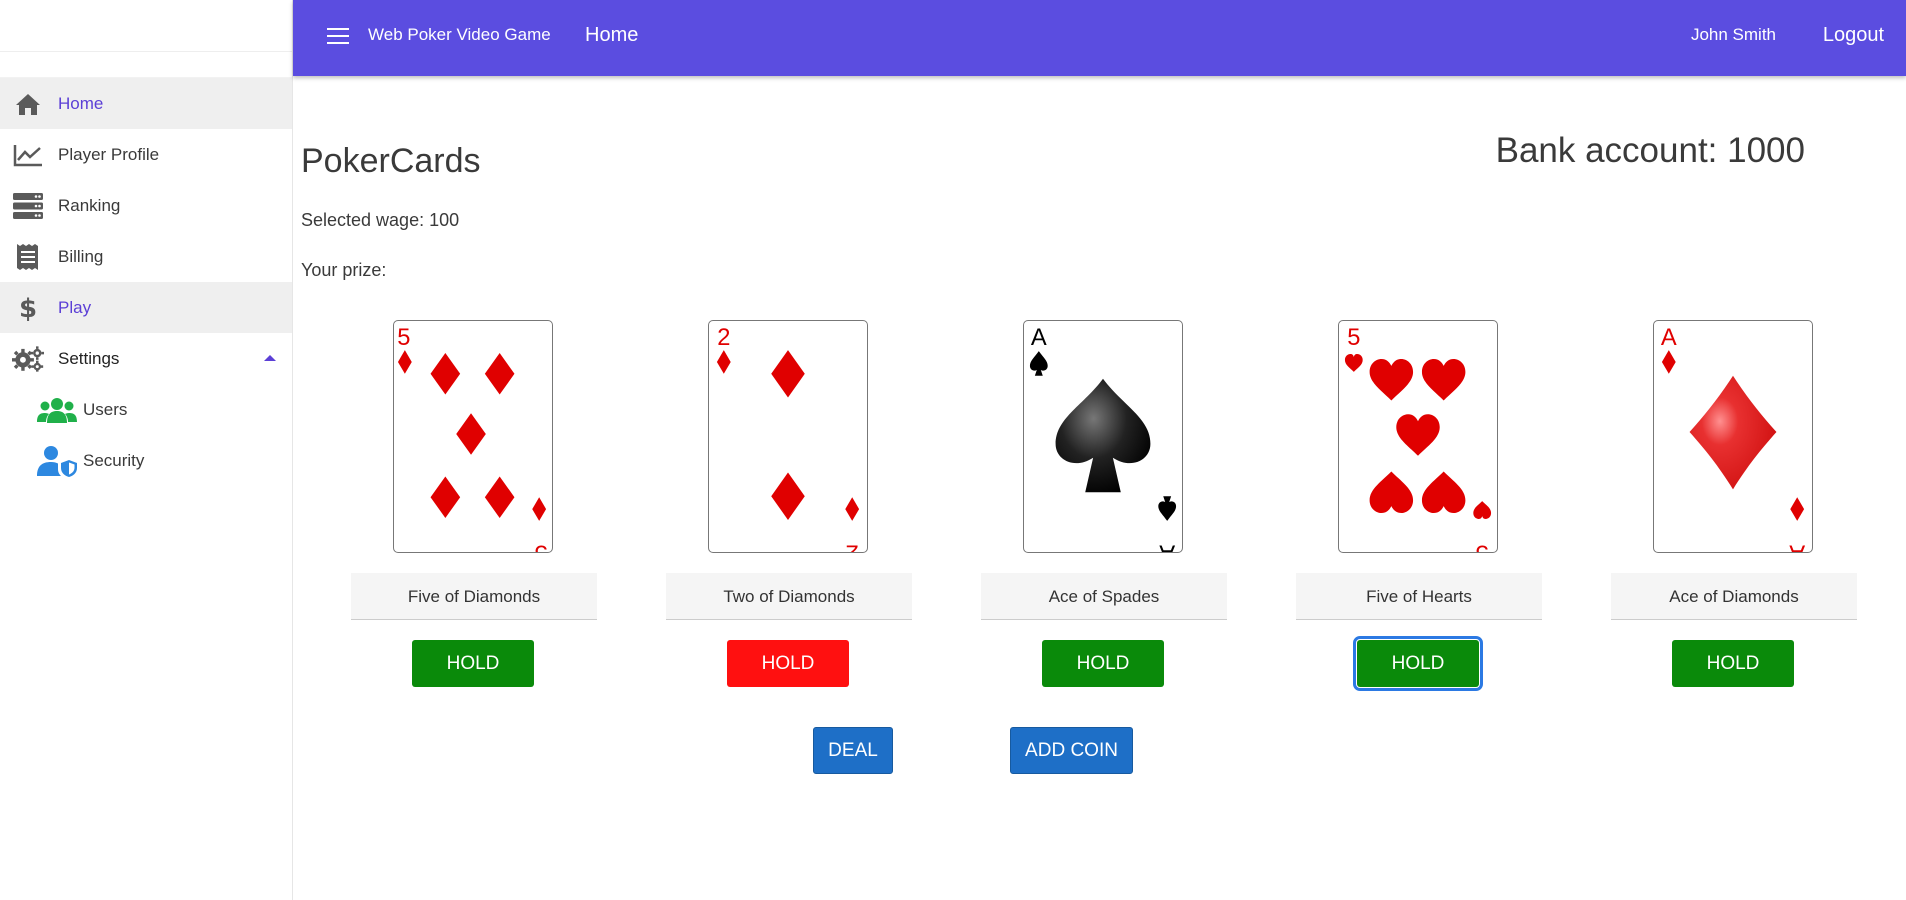 This screenshot has width=1906, height=900. What do you see at coordinates (344, 270) in the screenshot?
I see `prize-label: Your prize:` at bounding box center [344, 270].